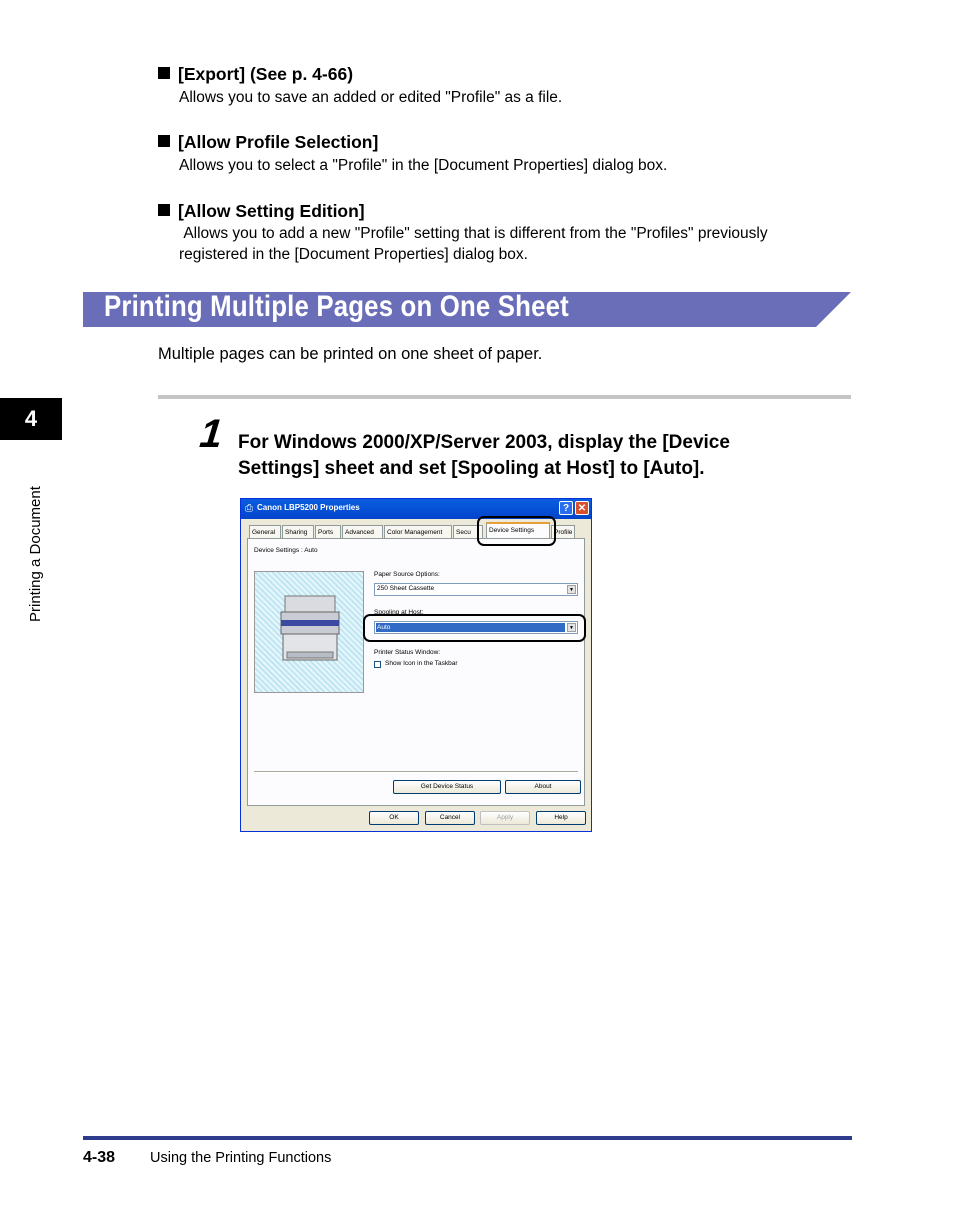  Describe the element at coordinates (450, 818) in the screenshot. I see `cancel-button: Cancel` at that location.